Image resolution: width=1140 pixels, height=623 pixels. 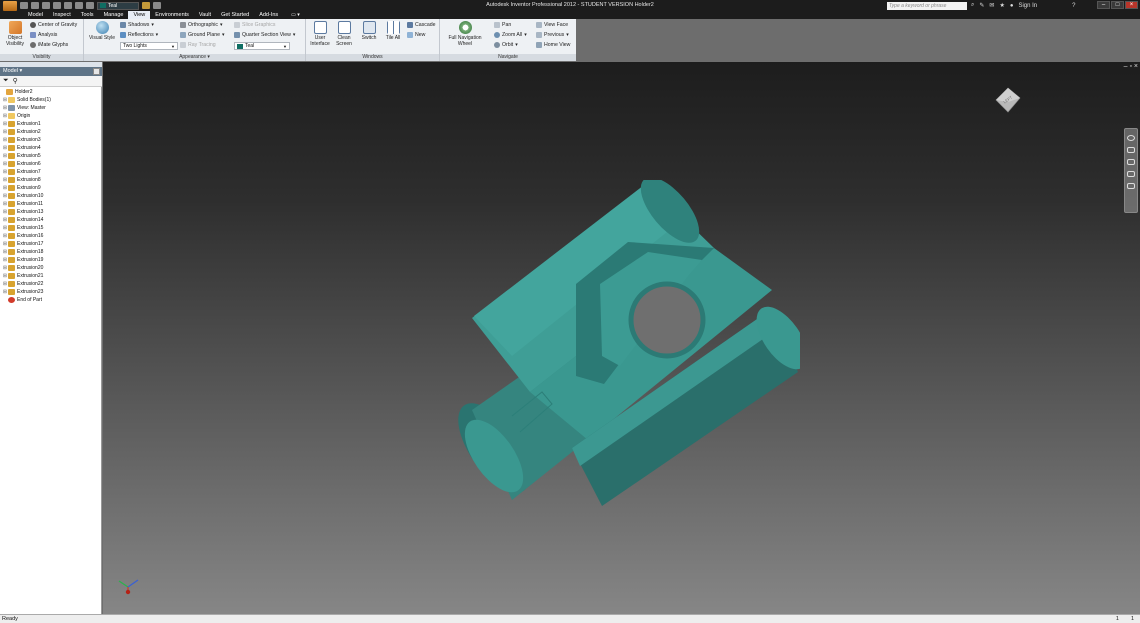 I want to click on viewport-window-controls: – ▫ ×, so click(x=1131, y=66).